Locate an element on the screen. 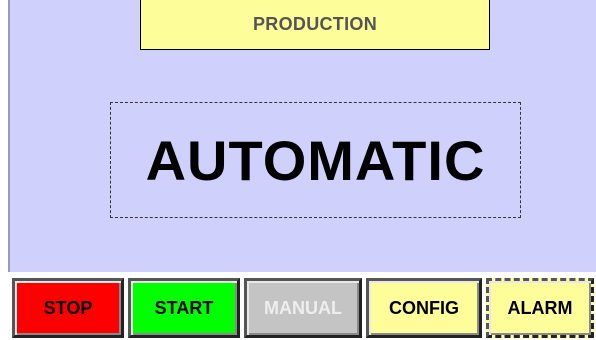  alarm-button: ALARM is located at coordinates (540, 308).